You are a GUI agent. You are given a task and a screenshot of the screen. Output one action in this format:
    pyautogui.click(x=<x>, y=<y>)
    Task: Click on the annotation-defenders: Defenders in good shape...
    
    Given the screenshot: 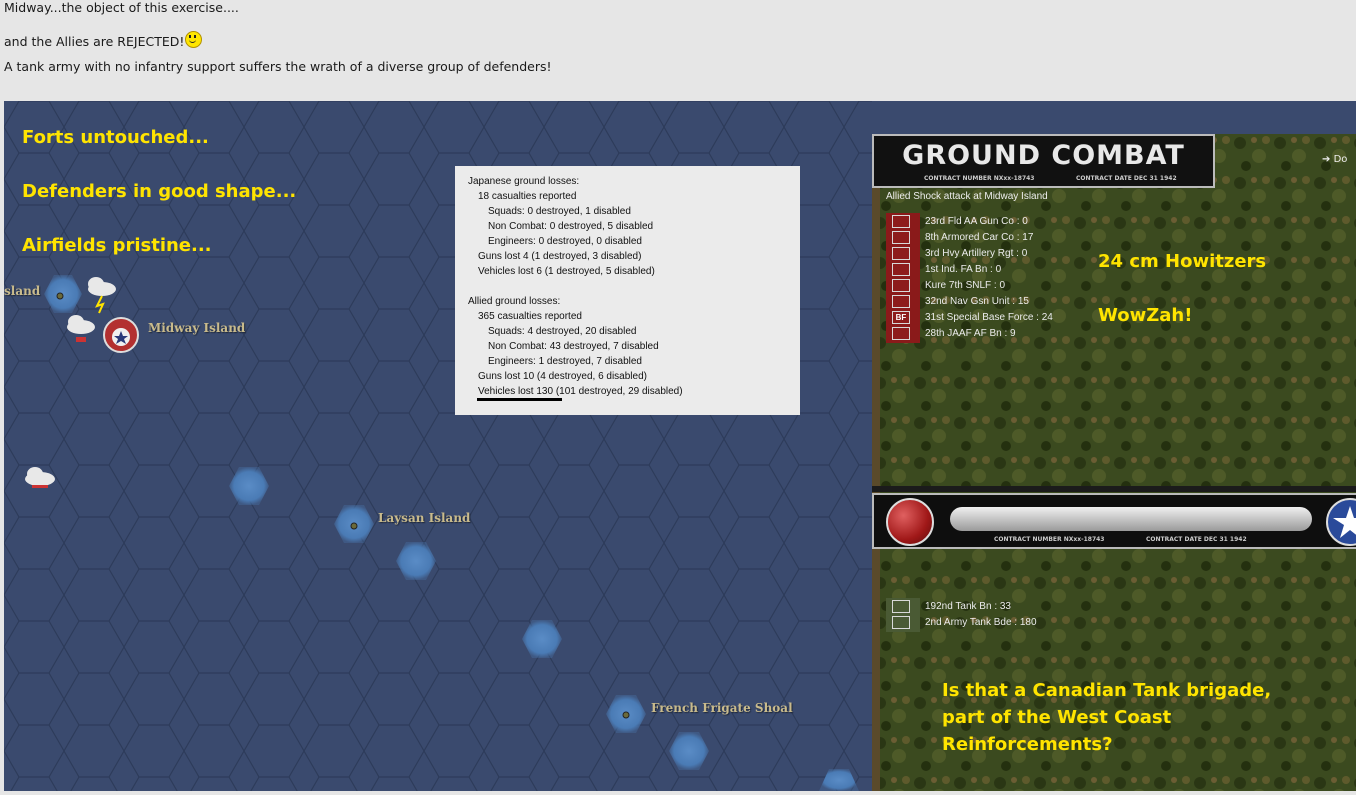 What is the action you would take?
    pyautogui.click(x=159, y=191)
    